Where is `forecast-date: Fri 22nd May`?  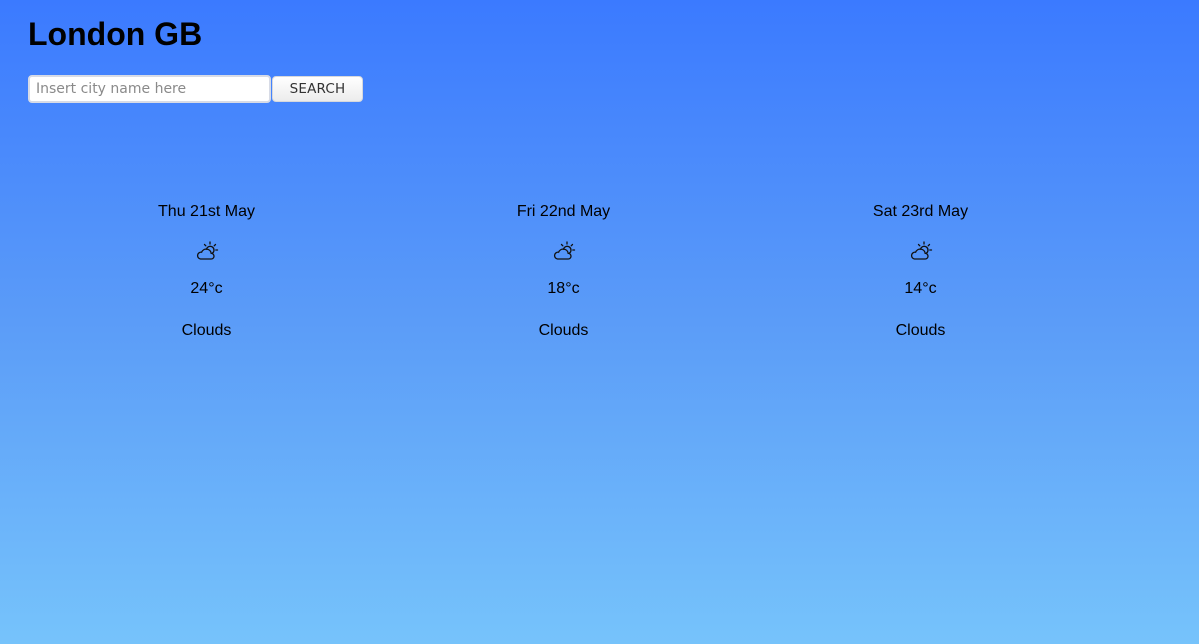 forecast-date: Fri 22nd May is located at coordinates (563, 211).